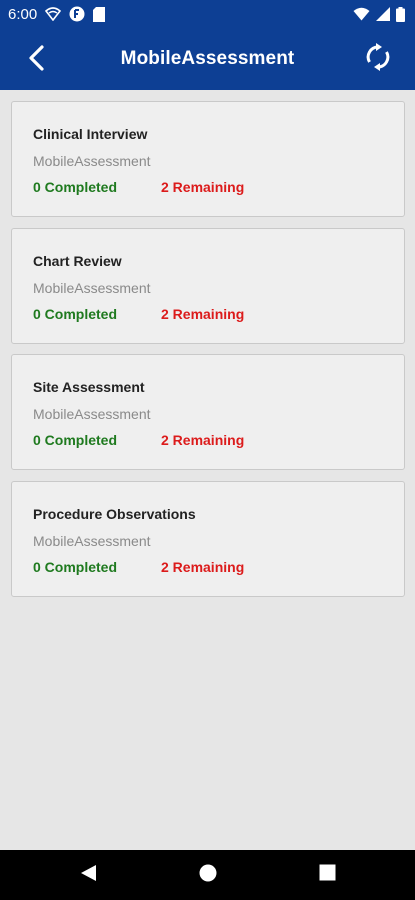 The width and height of the screenshot is (415, 900). Describe the element at coordinates (383, 14) in the screenshot. I see `cell-signal-icon` at that location.